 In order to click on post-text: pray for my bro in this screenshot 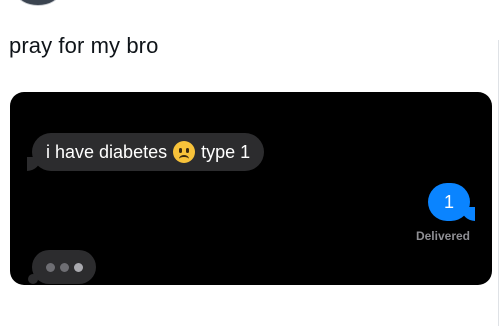, I will do `click(84, 45)`.